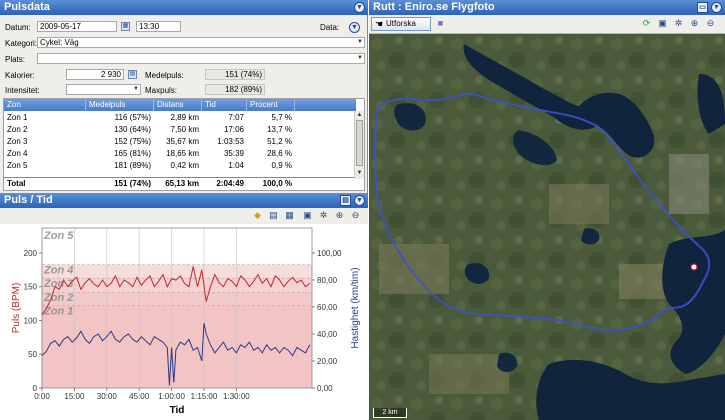 This screenshot has width=725, height=420. I want to click on calculator-icon: ▤, so click(132, 74).